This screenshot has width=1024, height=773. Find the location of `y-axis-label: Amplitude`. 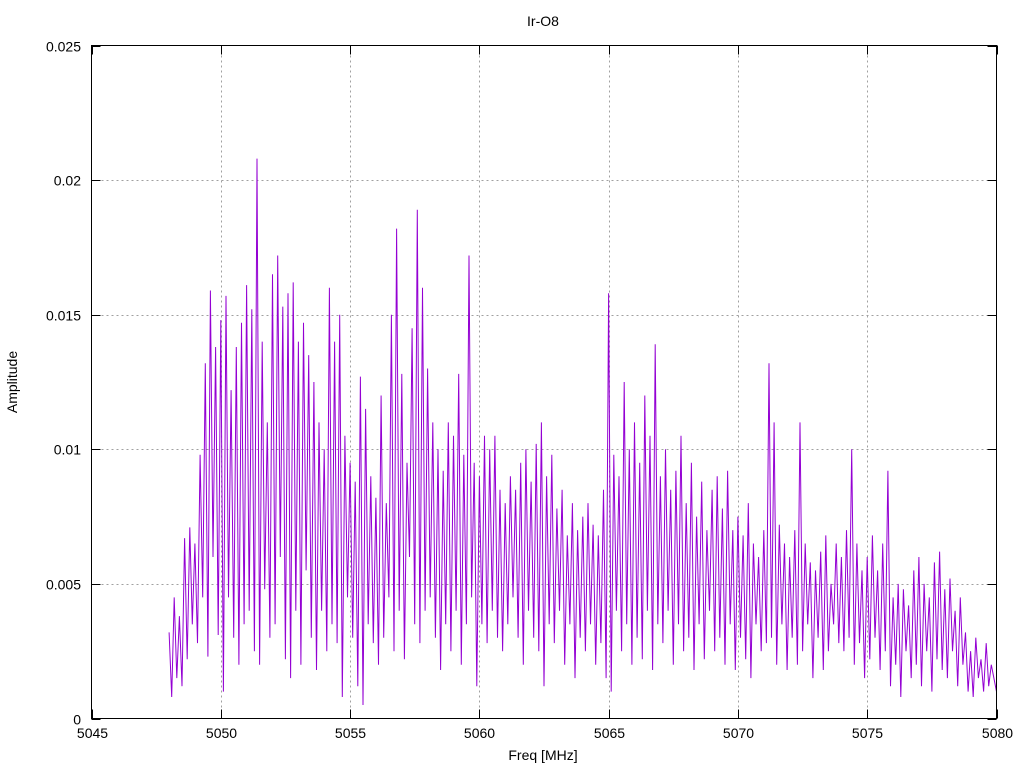

y-axis-label: Amplitude is located at coordinates (12, 382).